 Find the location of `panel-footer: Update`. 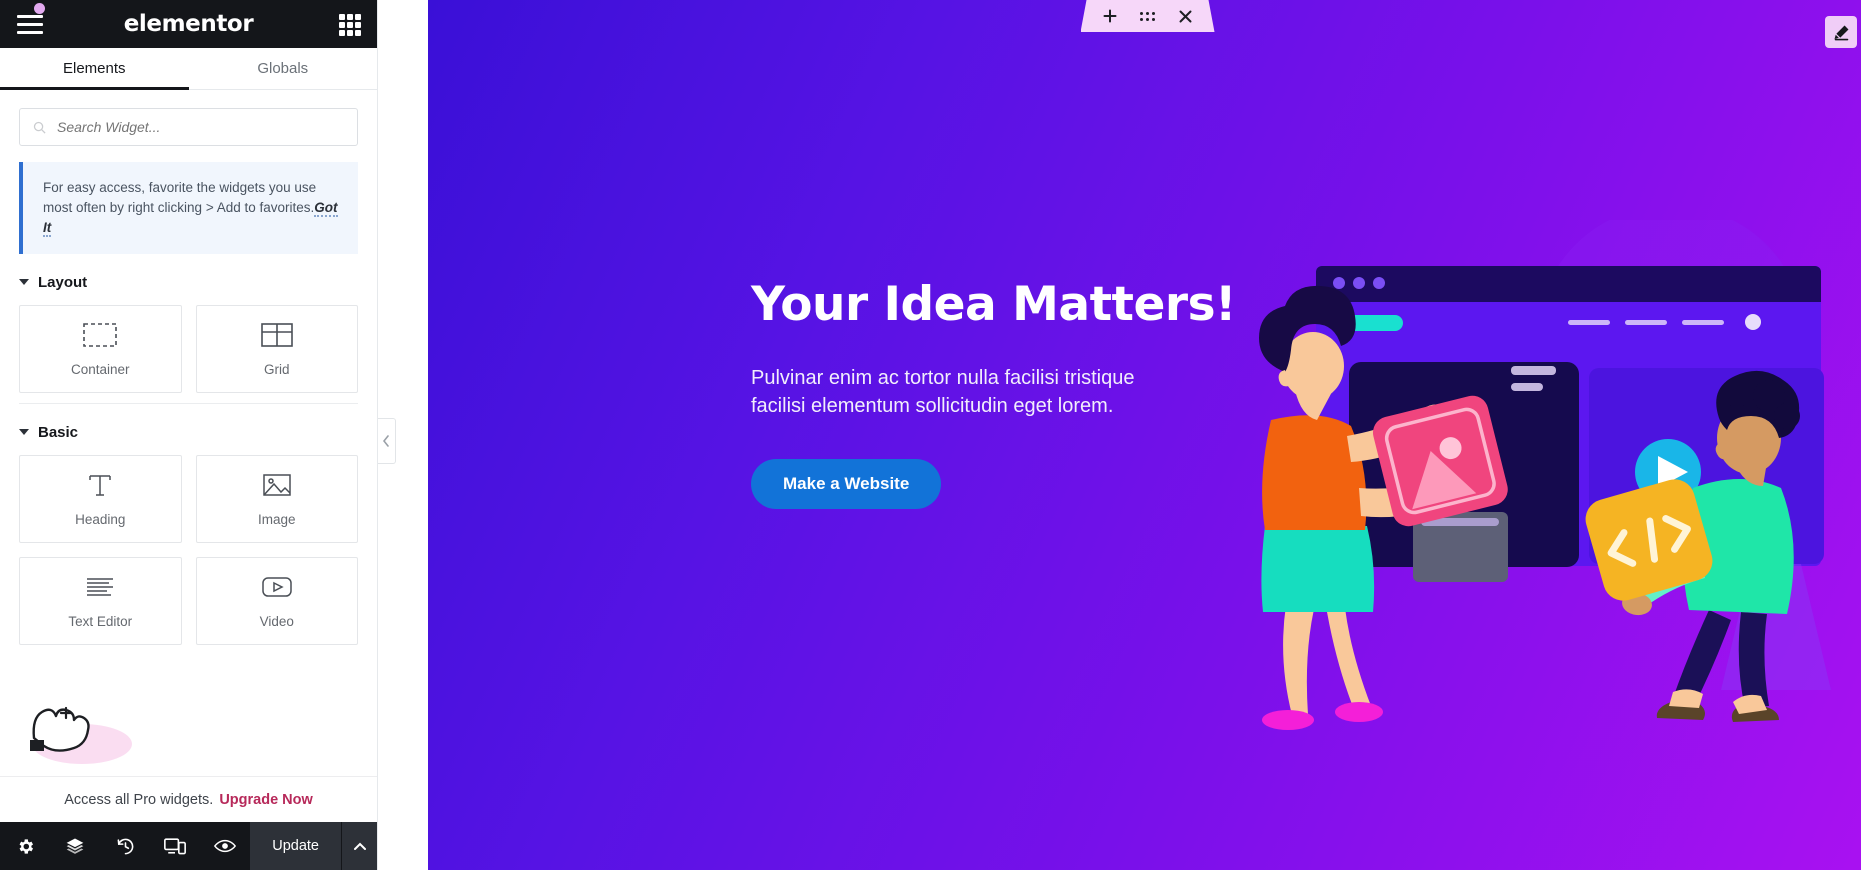

panel-footer: Update is located at coordinates (188, 846).